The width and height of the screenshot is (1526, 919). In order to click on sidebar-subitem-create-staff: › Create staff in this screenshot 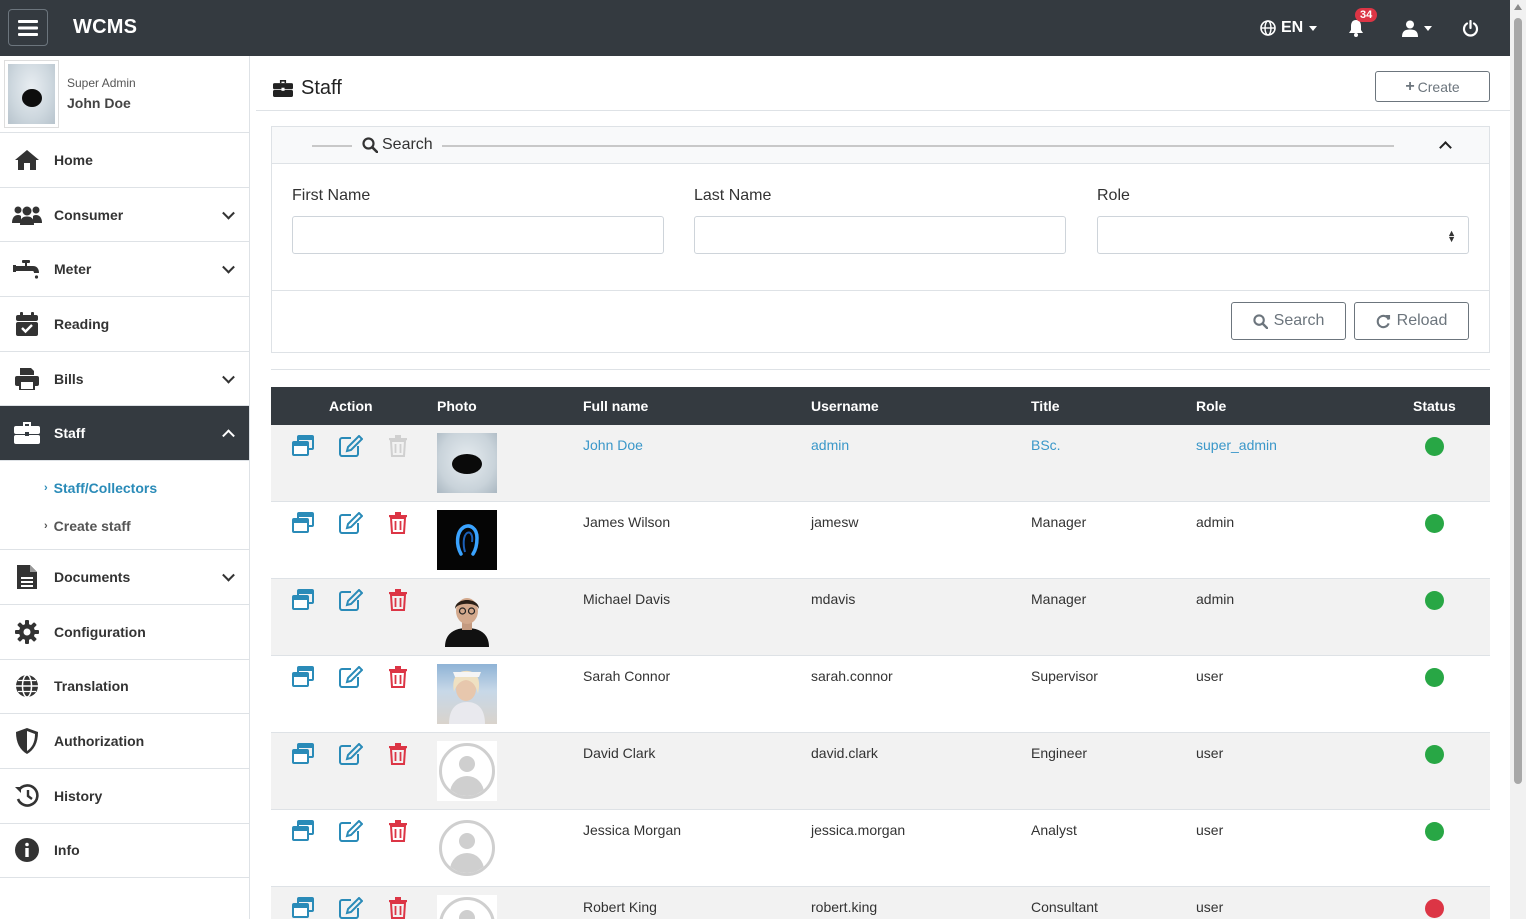, I will do `click(124, 526)`.